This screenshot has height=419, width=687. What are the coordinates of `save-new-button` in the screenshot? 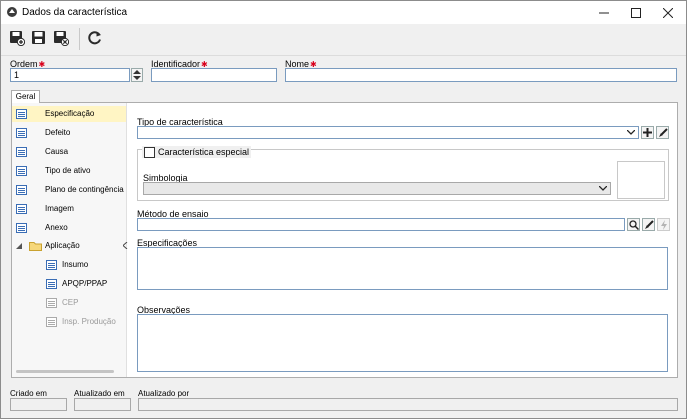 It's located at (17, 38).